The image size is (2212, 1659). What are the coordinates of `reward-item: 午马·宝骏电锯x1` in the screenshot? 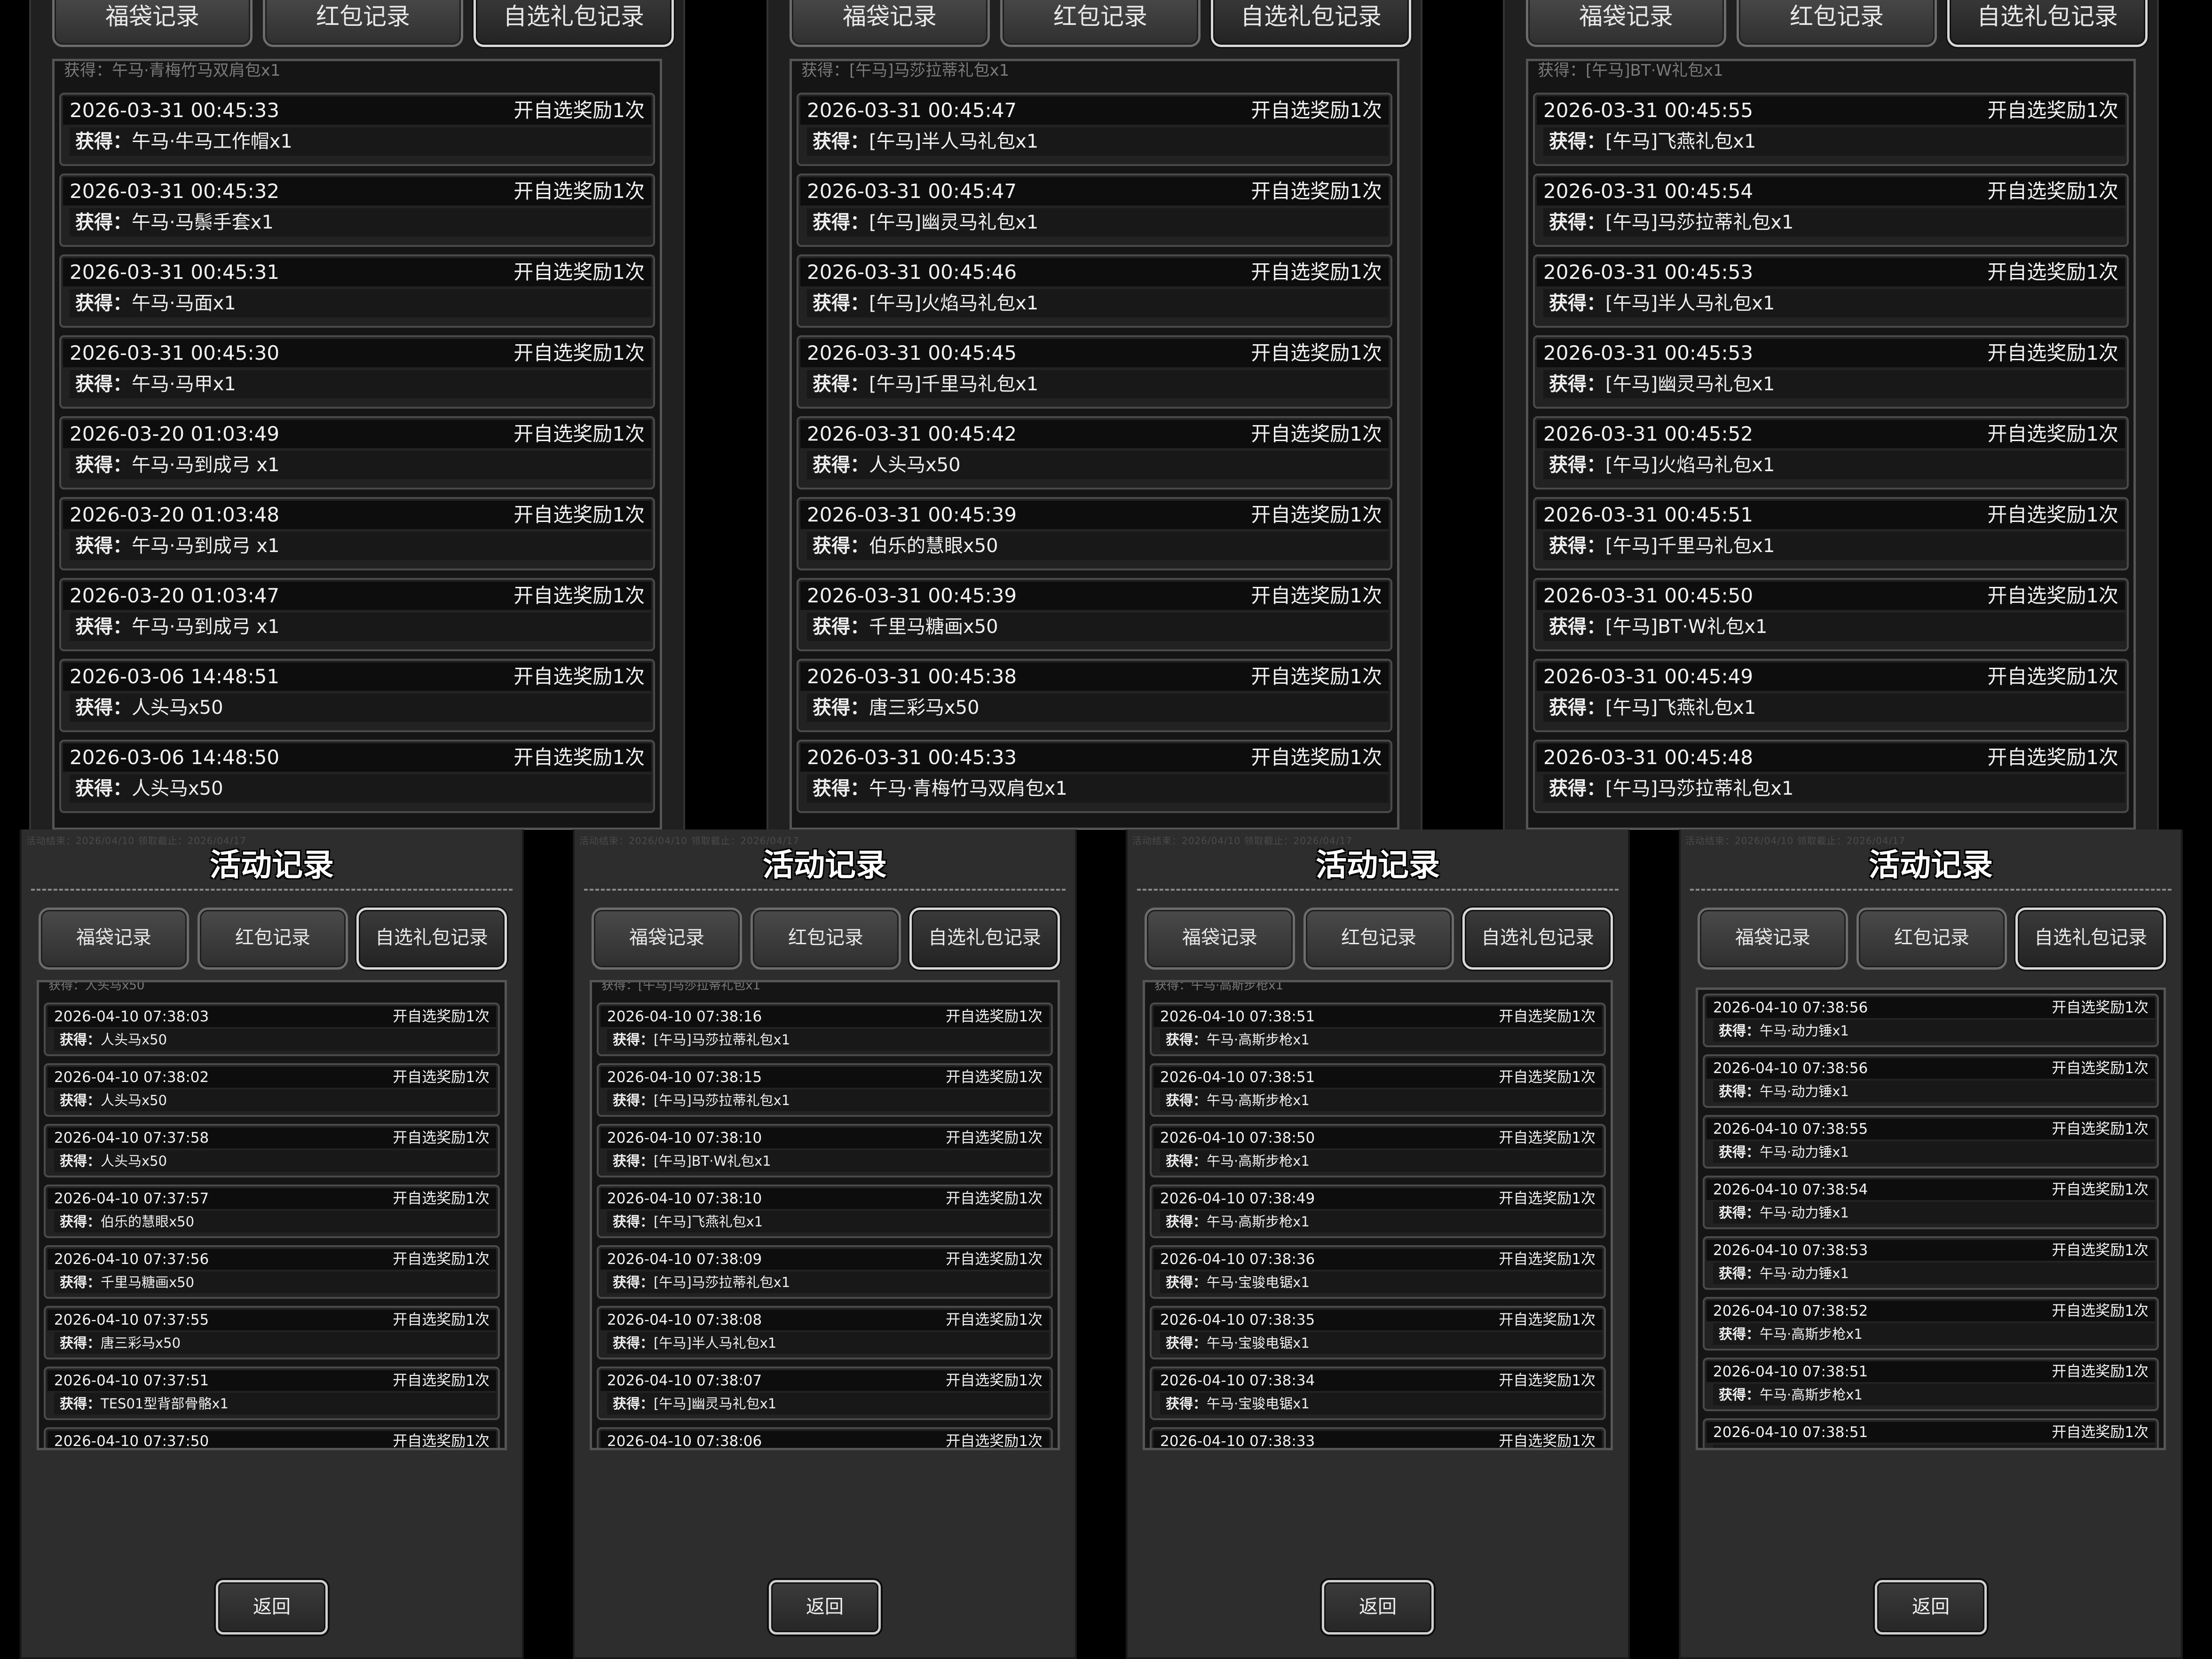 It's located at (1258, 1282).